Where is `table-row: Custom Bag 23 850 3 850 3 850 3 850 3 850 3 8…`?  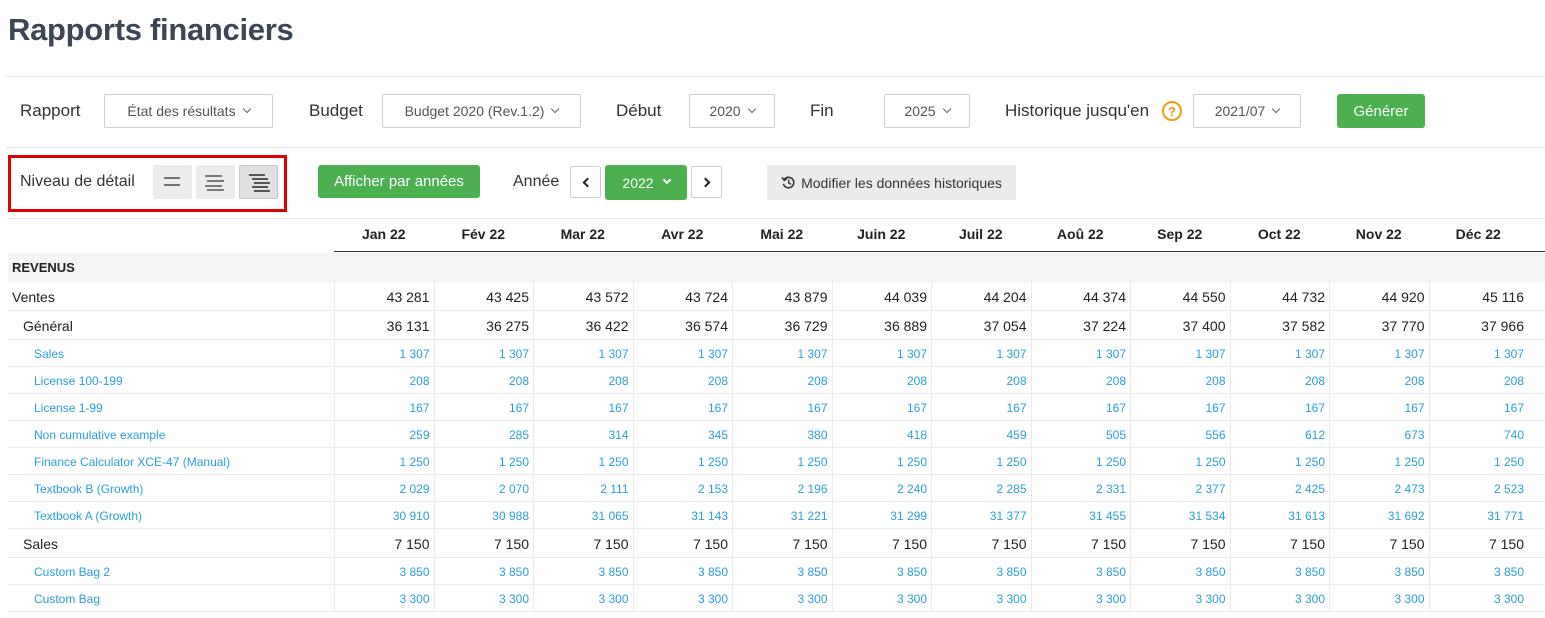
table-row: Custom Bag 23 850 3 850 3 850 3 850 3 850 3 8… is located at coordinates (776, 571).